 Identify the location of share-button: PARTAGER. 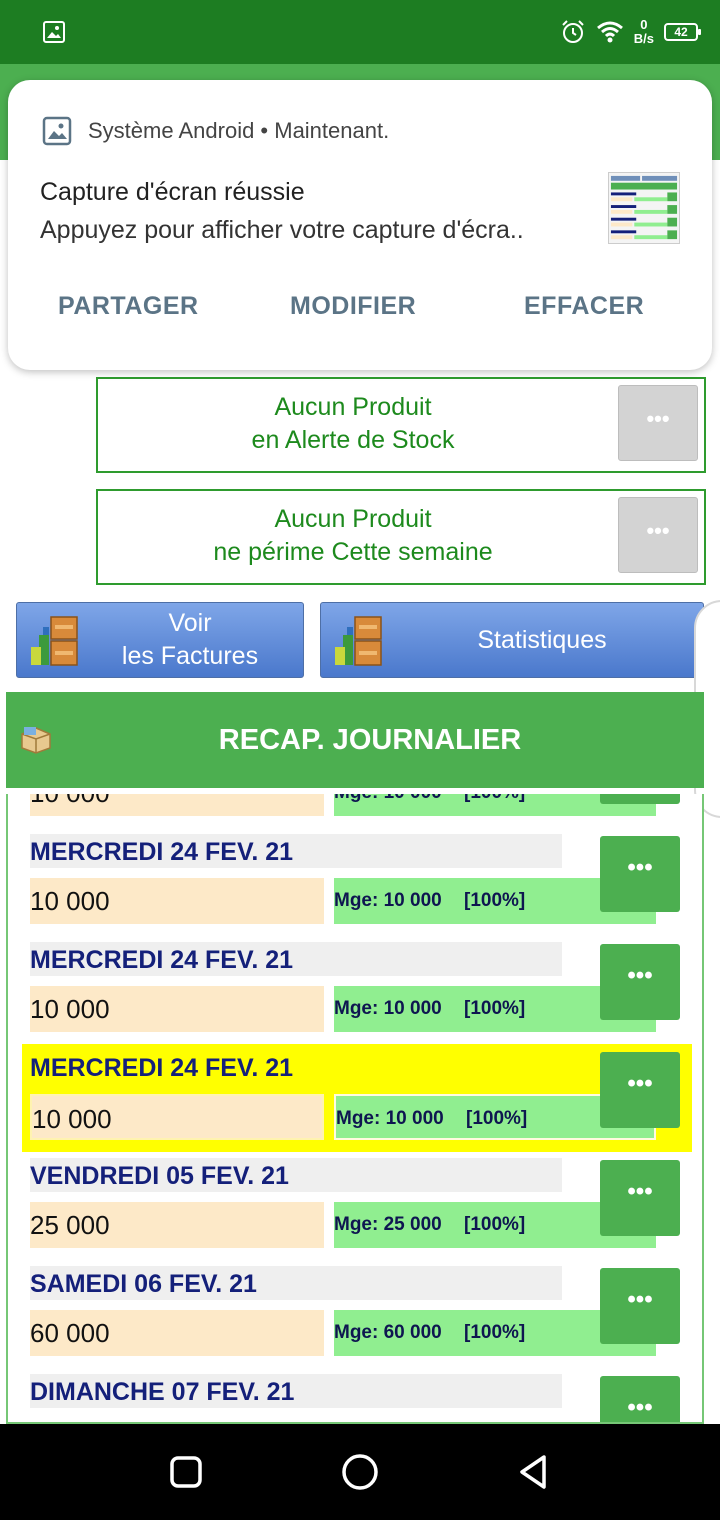
(128, 306).